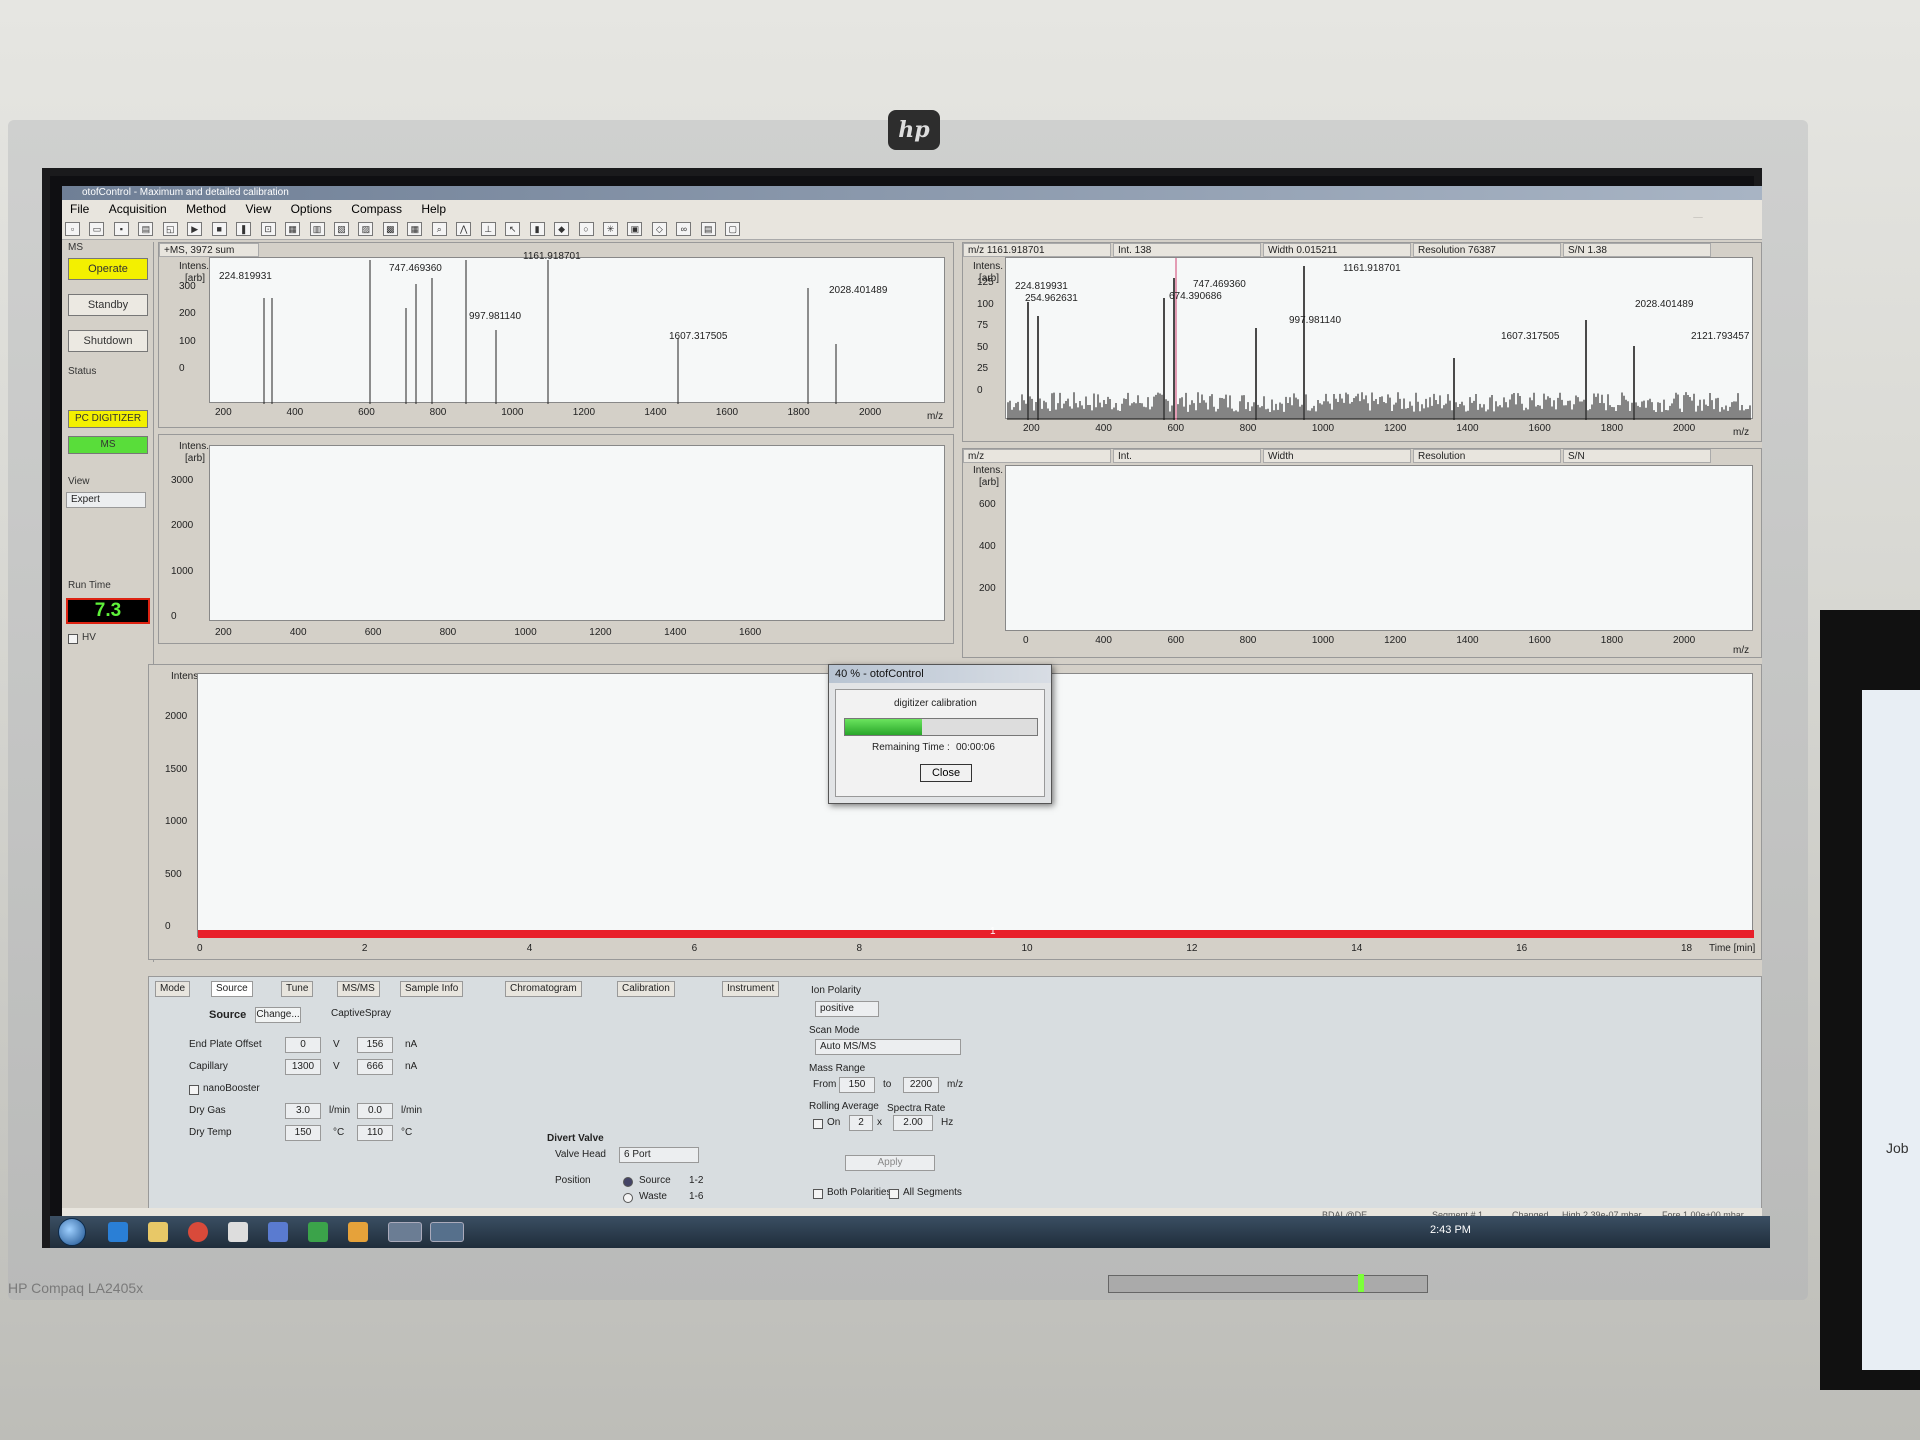 The height and width of the screenshot is (1440, 1920). I want to click on preview-icon: ◱, so click(170, 229).